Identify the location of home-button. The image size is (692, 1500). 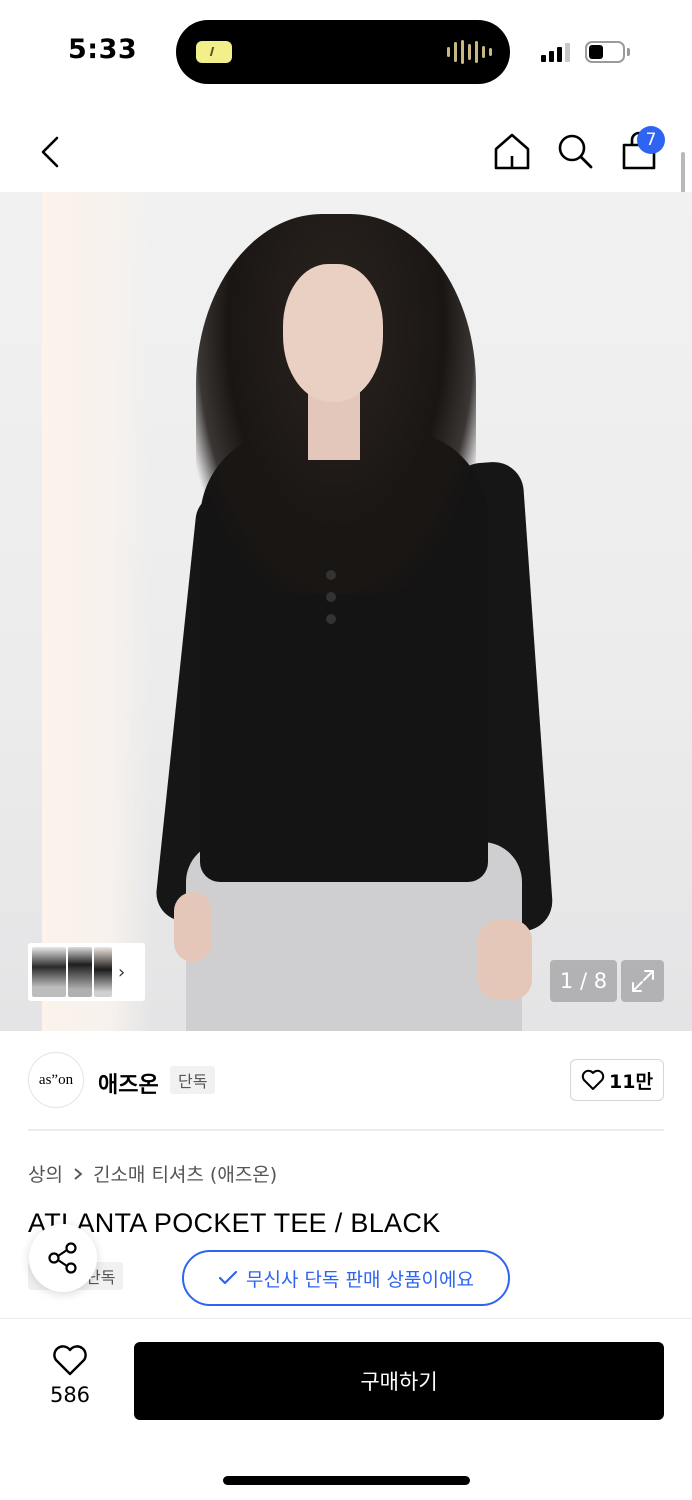
(512, 151).